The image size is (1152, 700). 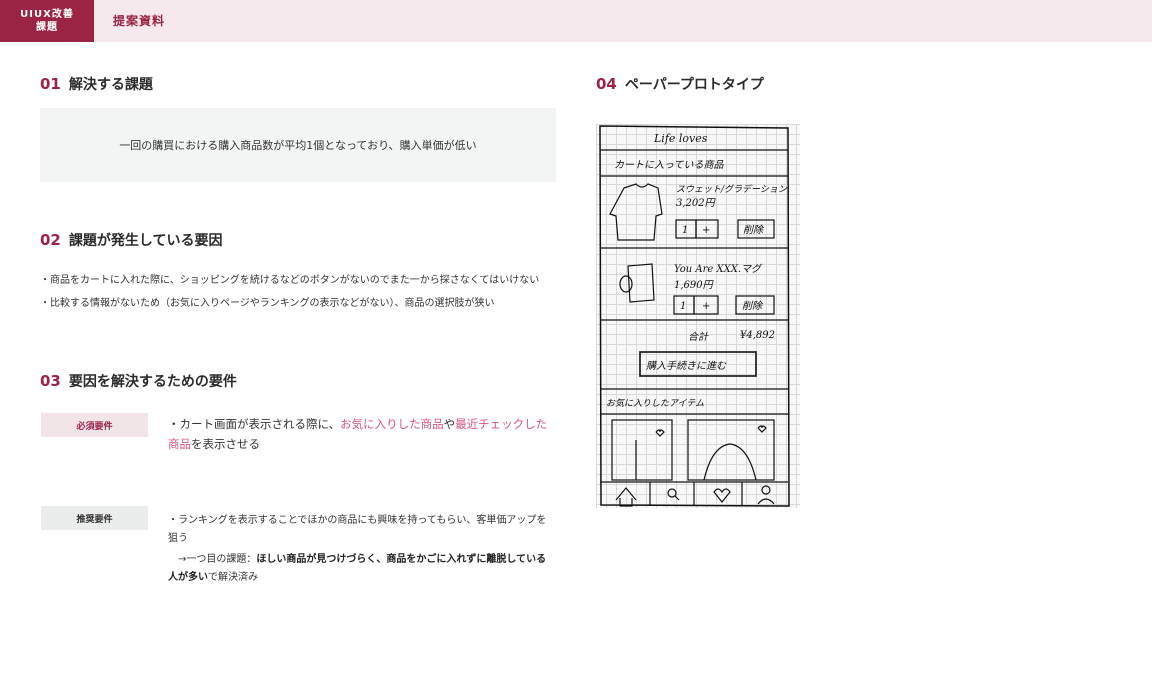 What do you see at coordinates (225, 444) in the screenshot?
I see `required-text-post: を表示させる` at bounding box center [225, 444].